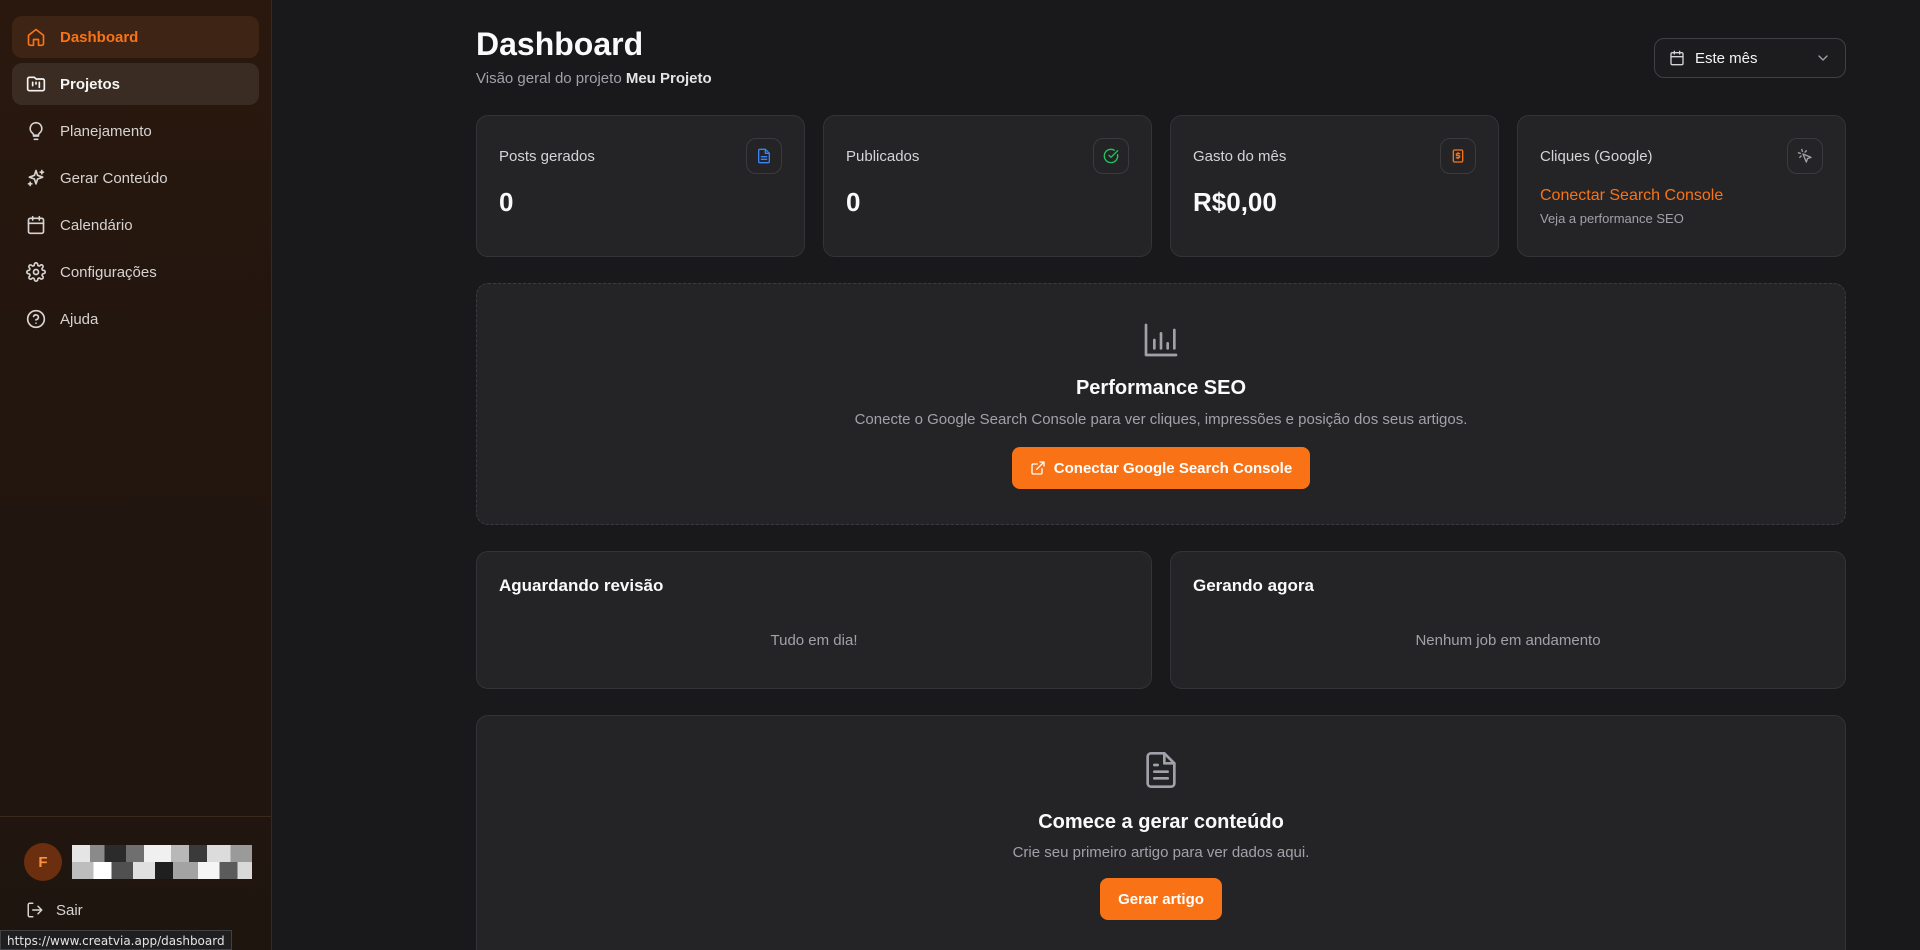 The width and height of the screenshot is (1920, 950). What do you see at coordinates (1111, 156) in the screenshot?
I see `check-circle-icon` at bounding box center [1111, 156].